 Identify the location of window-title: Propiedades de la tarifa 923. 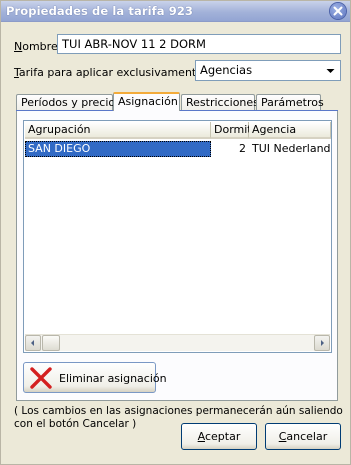
(100, 11).